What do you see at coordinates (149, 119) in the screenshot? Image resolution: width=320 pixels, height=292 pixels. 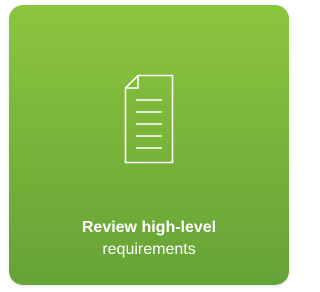 I see `document-icon` at bounding box center [149, 119].